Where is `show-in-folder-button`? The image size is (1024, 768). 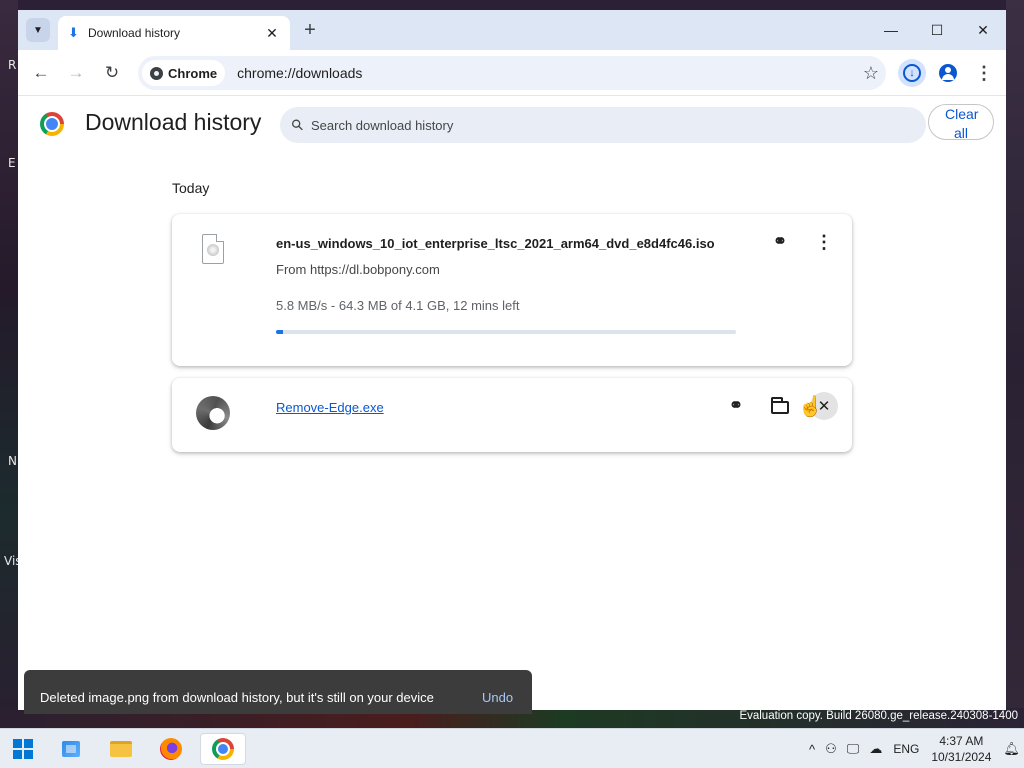
show-in-folder-button is located at coordinates (780, 406).